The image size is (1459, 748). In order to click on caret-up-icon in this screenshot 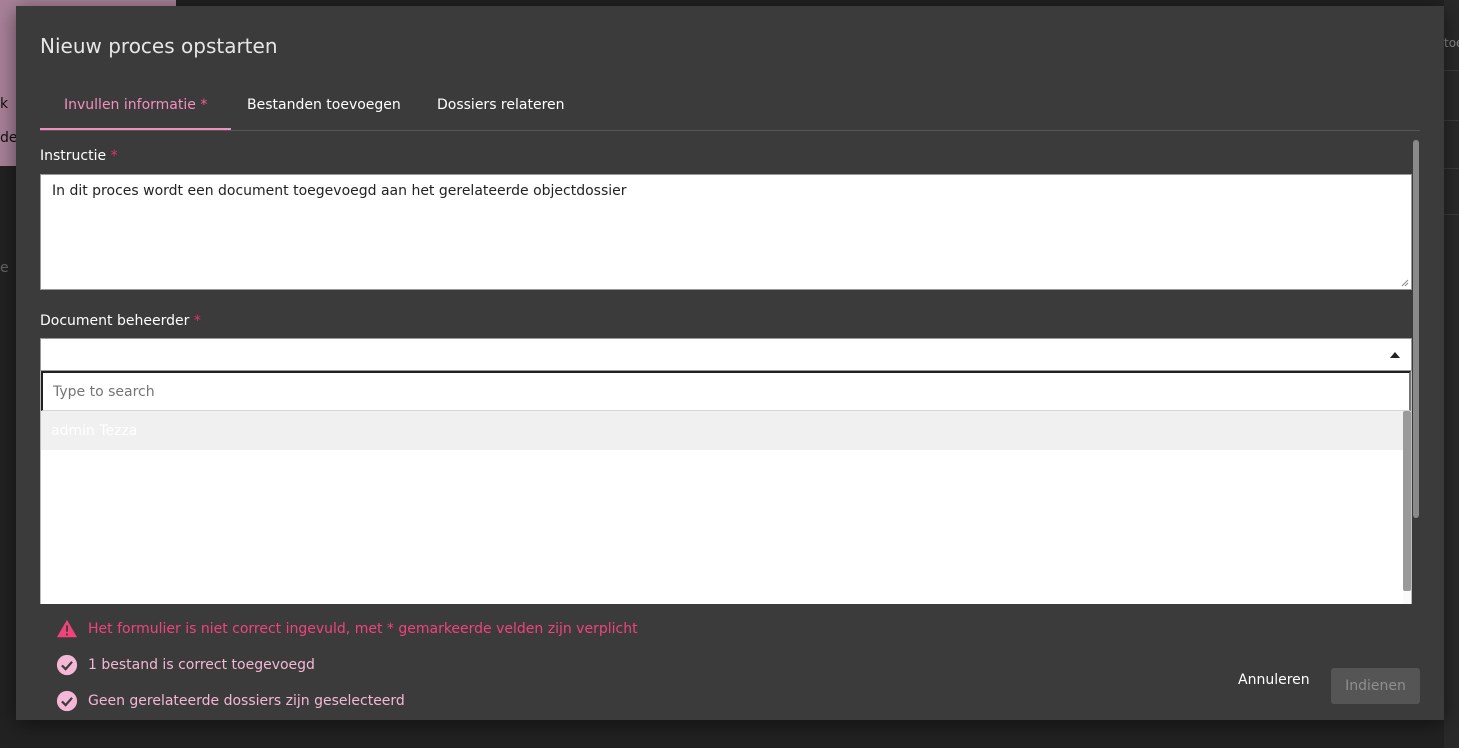, I will do `click(1395, 355)`.